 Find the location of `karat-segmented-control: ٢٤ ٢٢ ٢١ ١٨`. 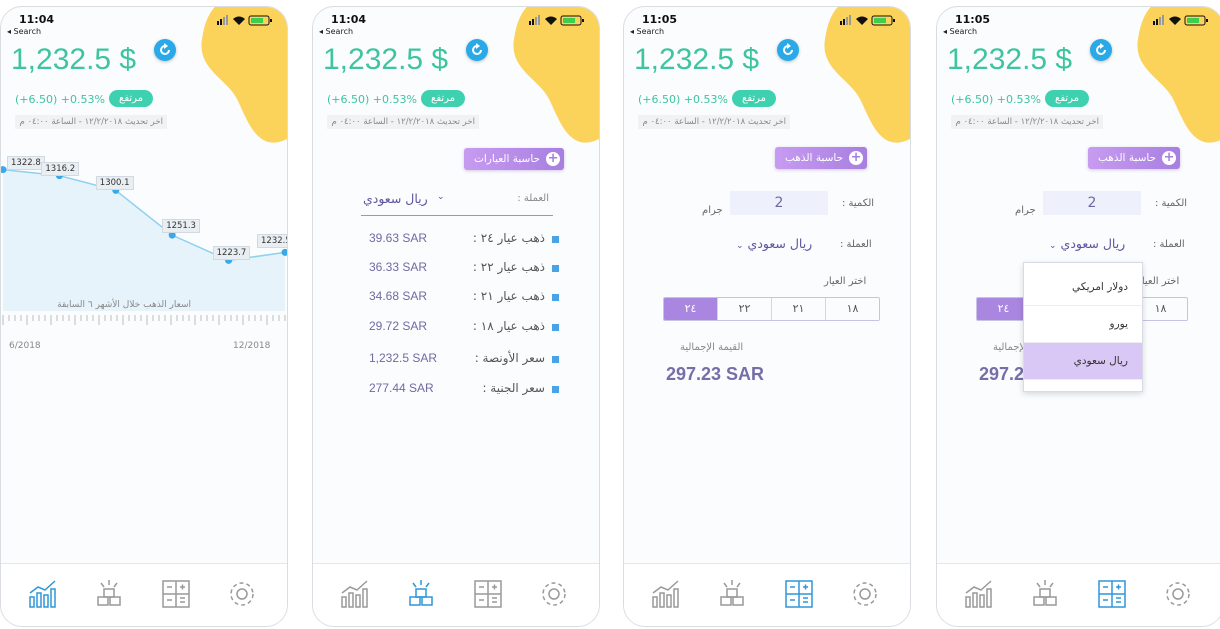

karat-segmented-control: ٢٤ ٢٢ ٢١ ١٨ is located at coordinates (771, 309).